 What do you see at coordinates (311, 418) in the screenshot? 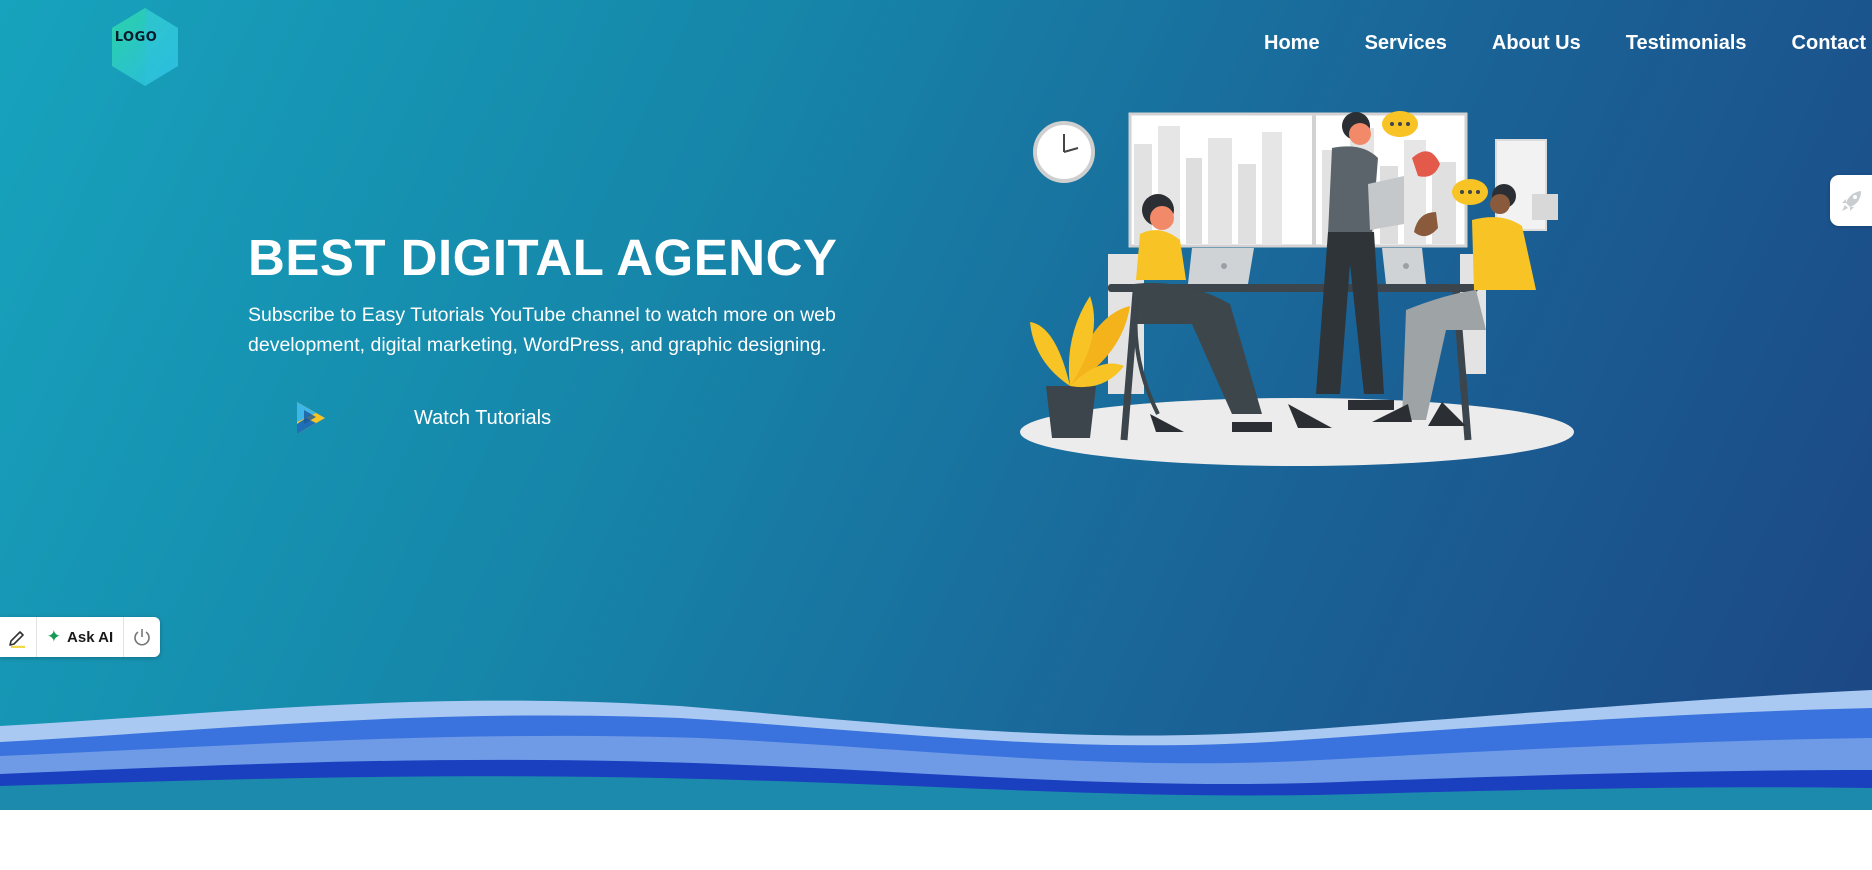
I see `play-icon` at bounding box center [311, 418].